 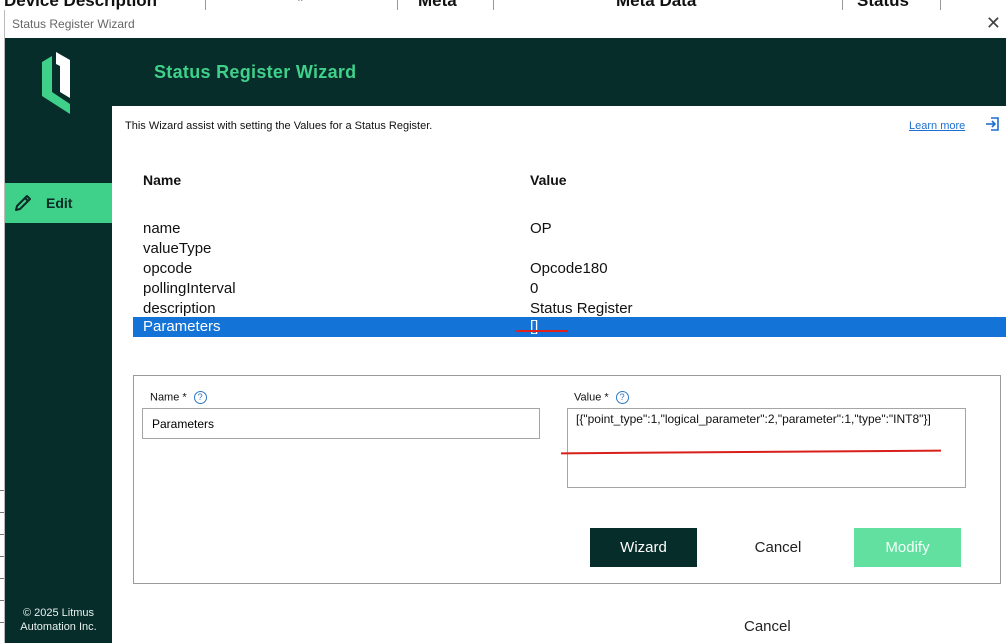 I want to click on name-label: Name *?, so click(x=178, y=397).